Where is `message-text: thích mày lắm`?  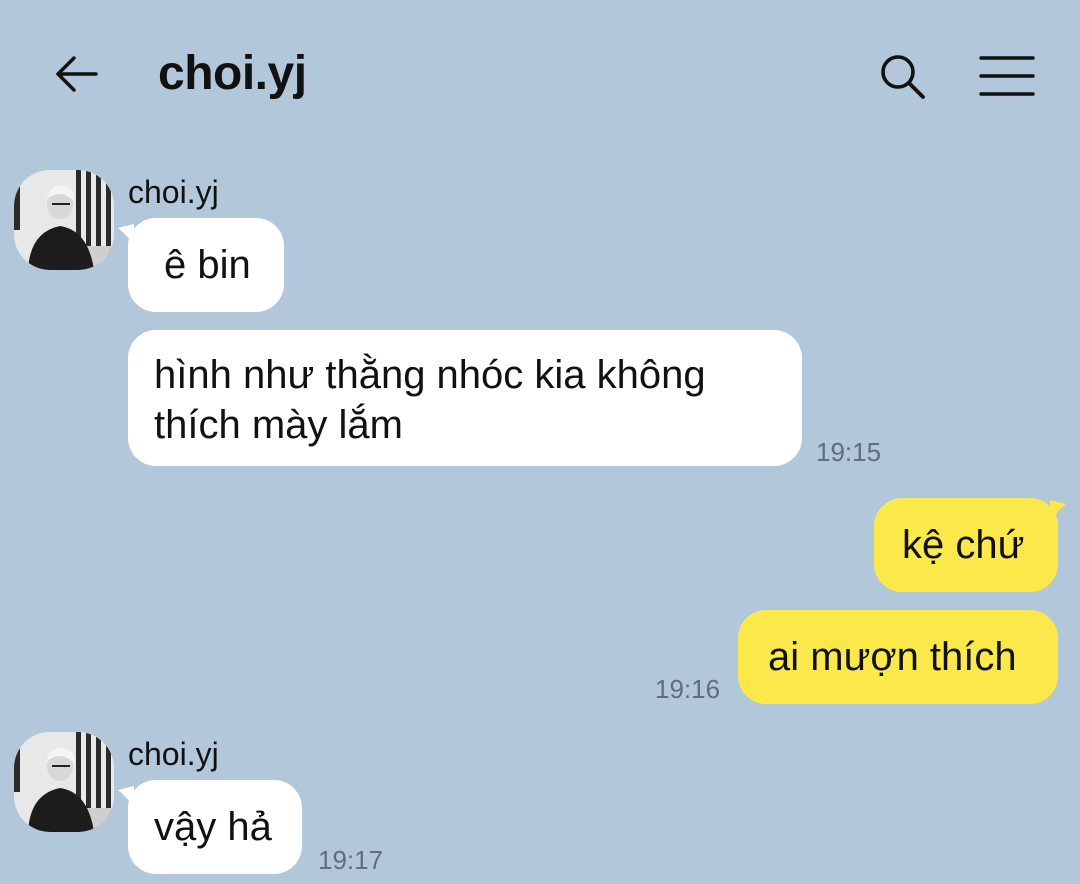 message-text: thích mày lắm is located at coordinates (278, 425).